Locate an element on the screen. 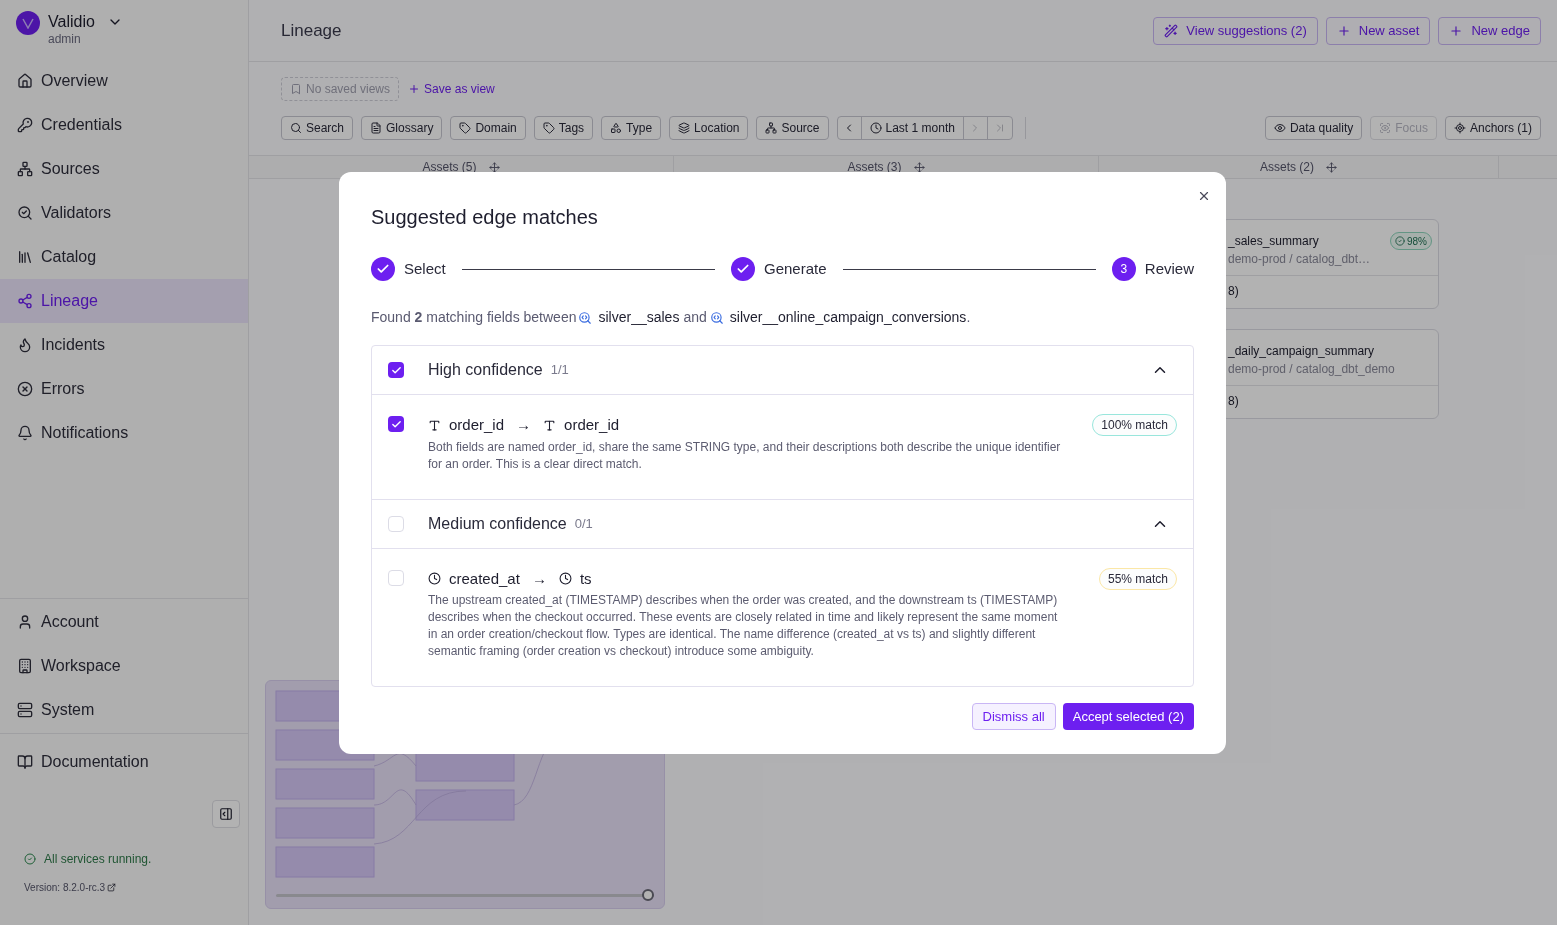 The height and width of the screenshot is (925, 1557). search-check-icon is located at coordinates (25, 213).